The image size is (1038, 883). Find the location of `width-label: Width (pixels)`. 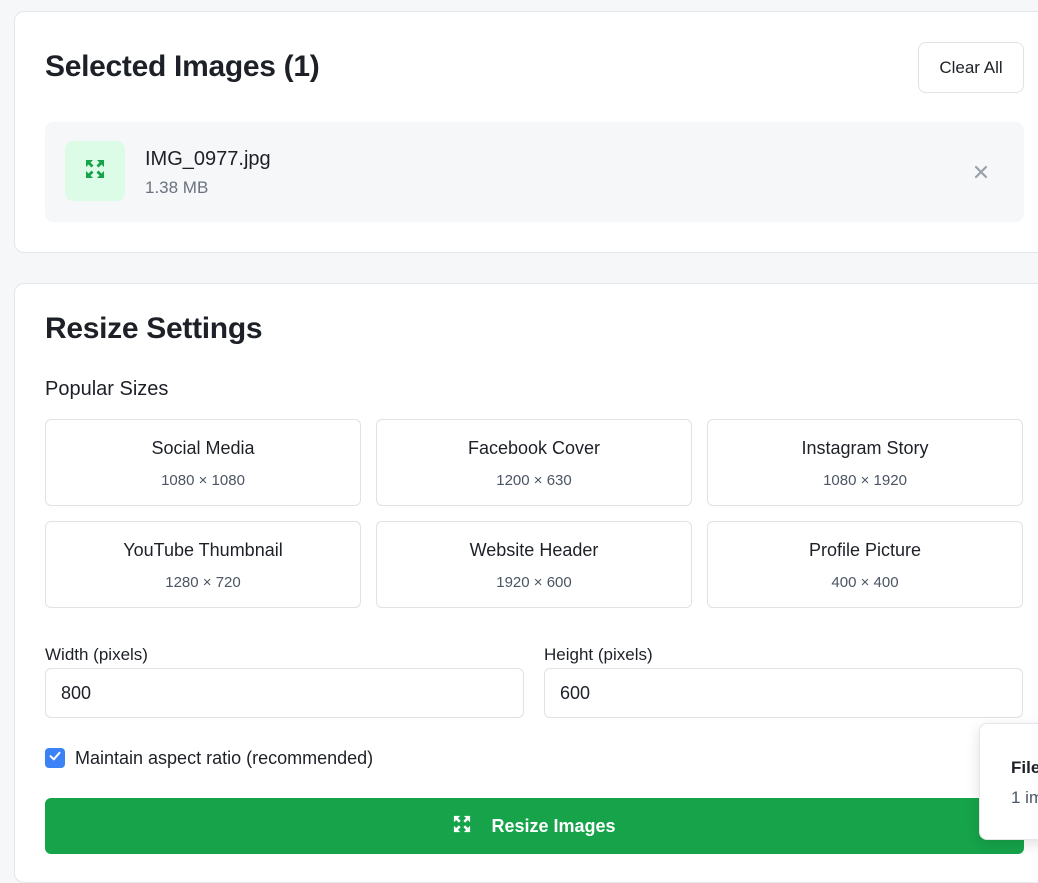

width-label: Width (pixels) is located at coordinates (96, 654).